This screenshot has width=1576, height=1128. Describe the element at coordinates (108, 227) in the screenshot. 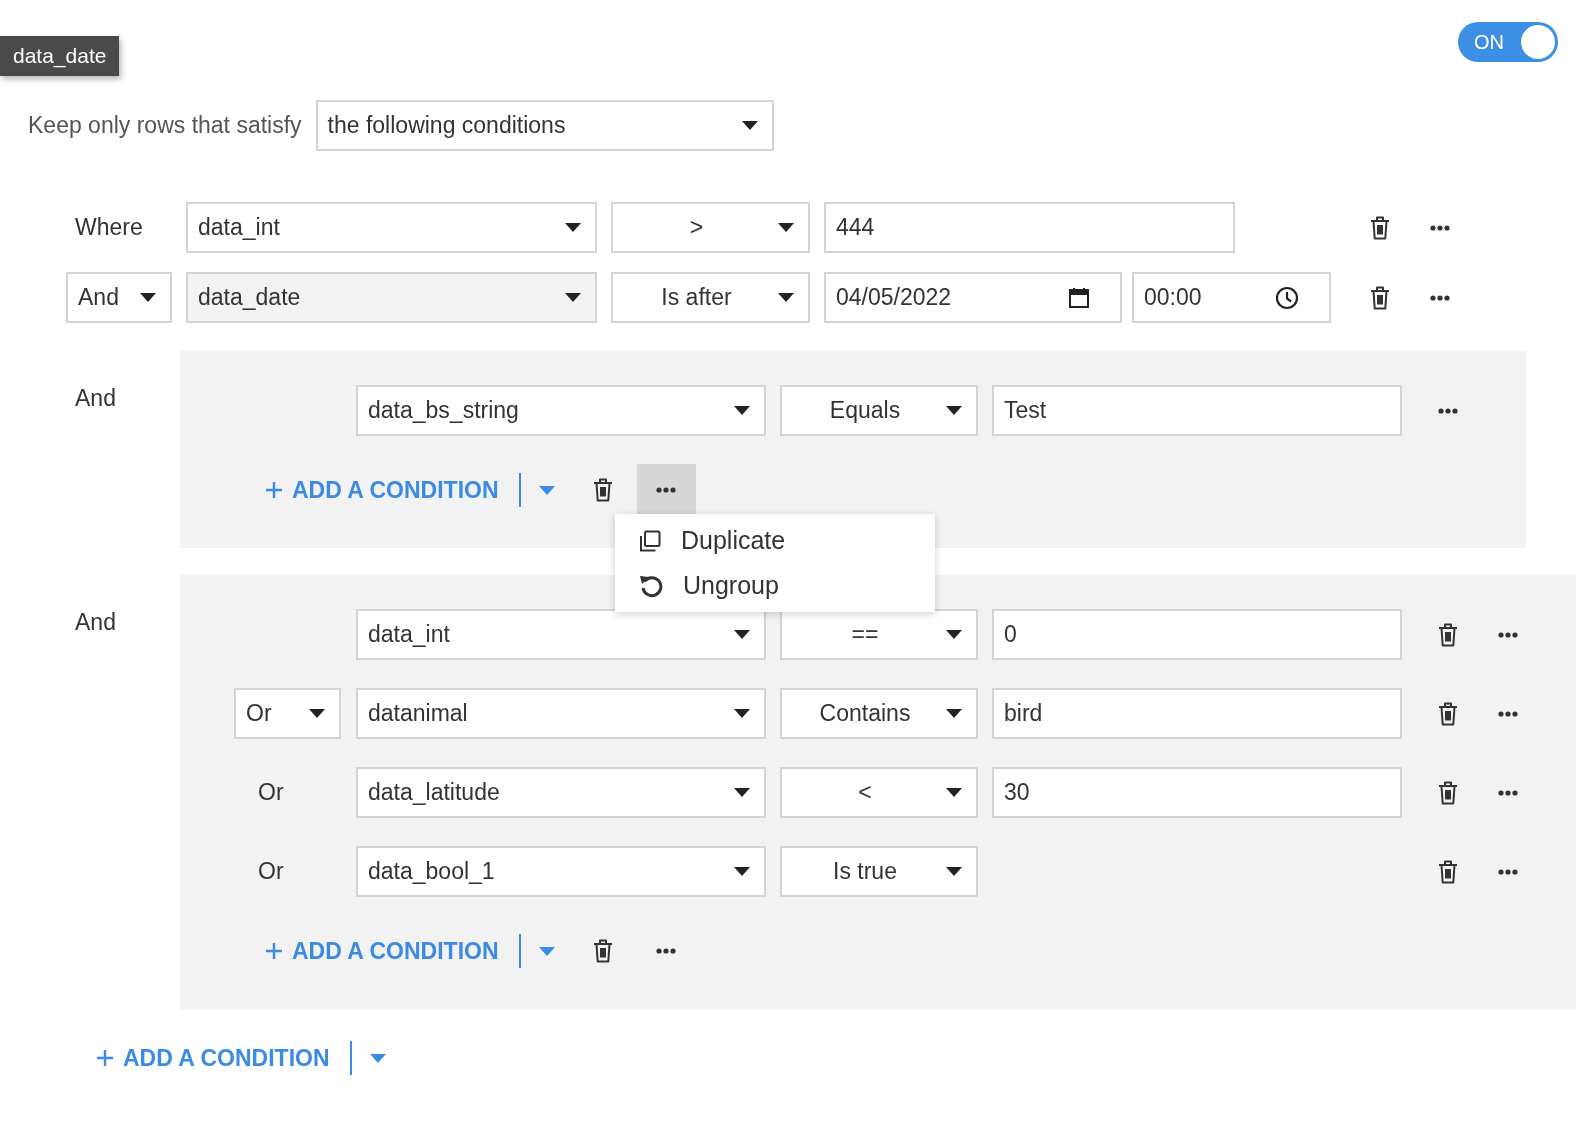

I see `conjunction-label: Where` at that location.